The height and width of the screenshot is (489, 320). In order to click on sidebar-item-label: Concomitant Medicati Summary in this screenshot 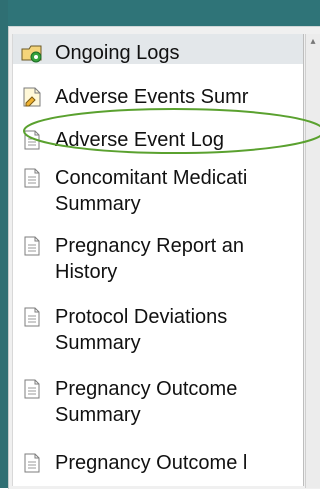, I will do `click(151, 191)`.